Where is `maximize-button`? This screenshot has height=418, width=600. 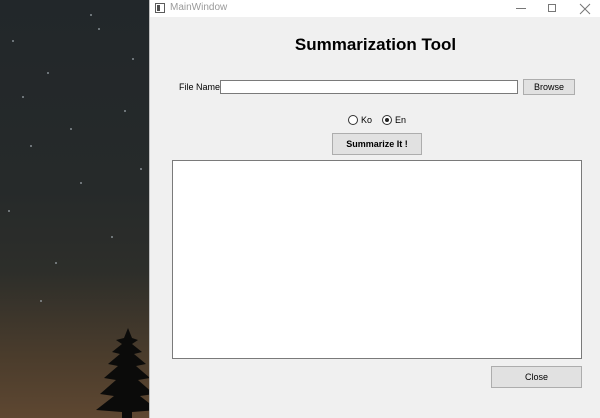 maximize-button is located at coordinates (553, 8).